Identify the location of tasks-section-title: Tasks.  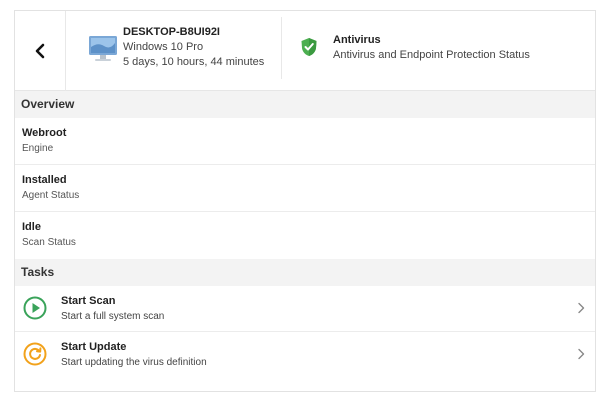
(305, 272).